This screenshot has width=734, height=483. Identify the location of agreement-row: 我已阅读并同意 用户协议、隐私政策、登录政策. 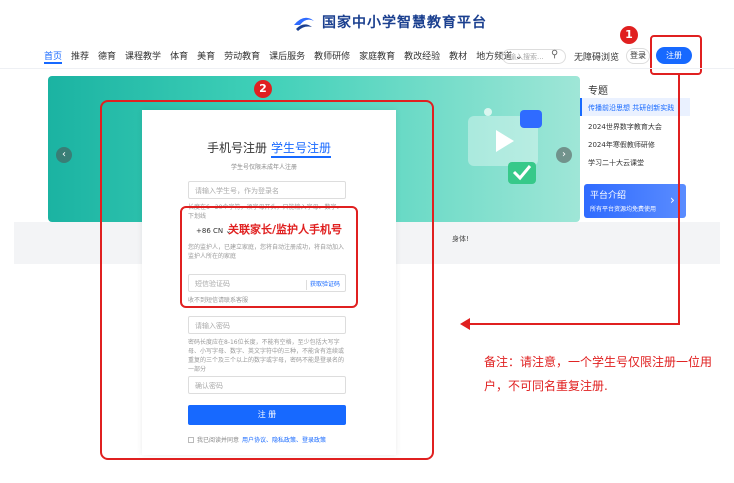
(257, 439).